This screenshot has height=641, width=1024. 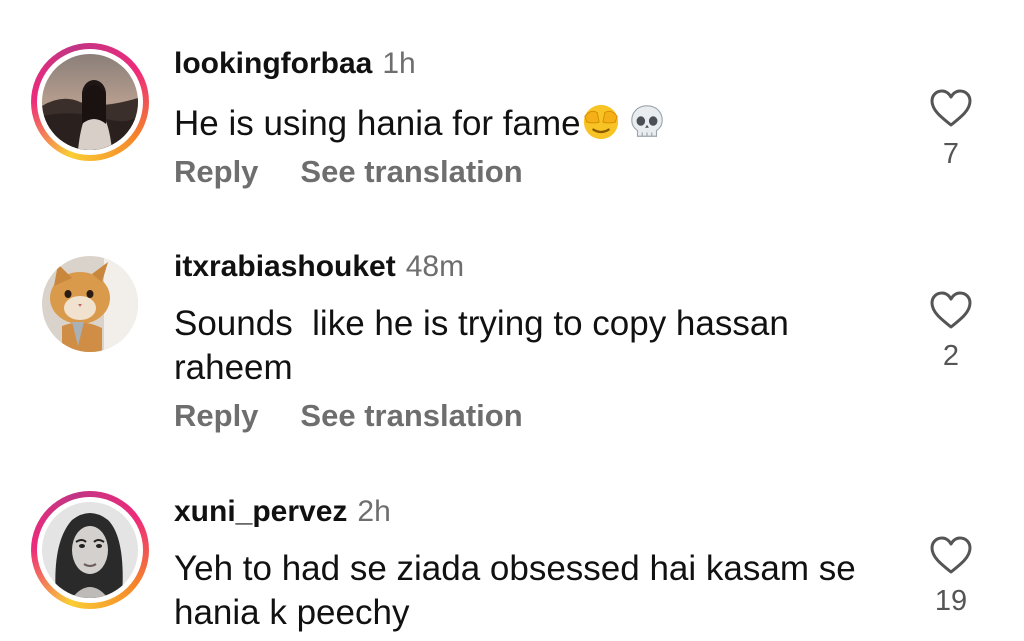 I want to click on comment-text: He is using hania for fame, so click(x=534, y=124).